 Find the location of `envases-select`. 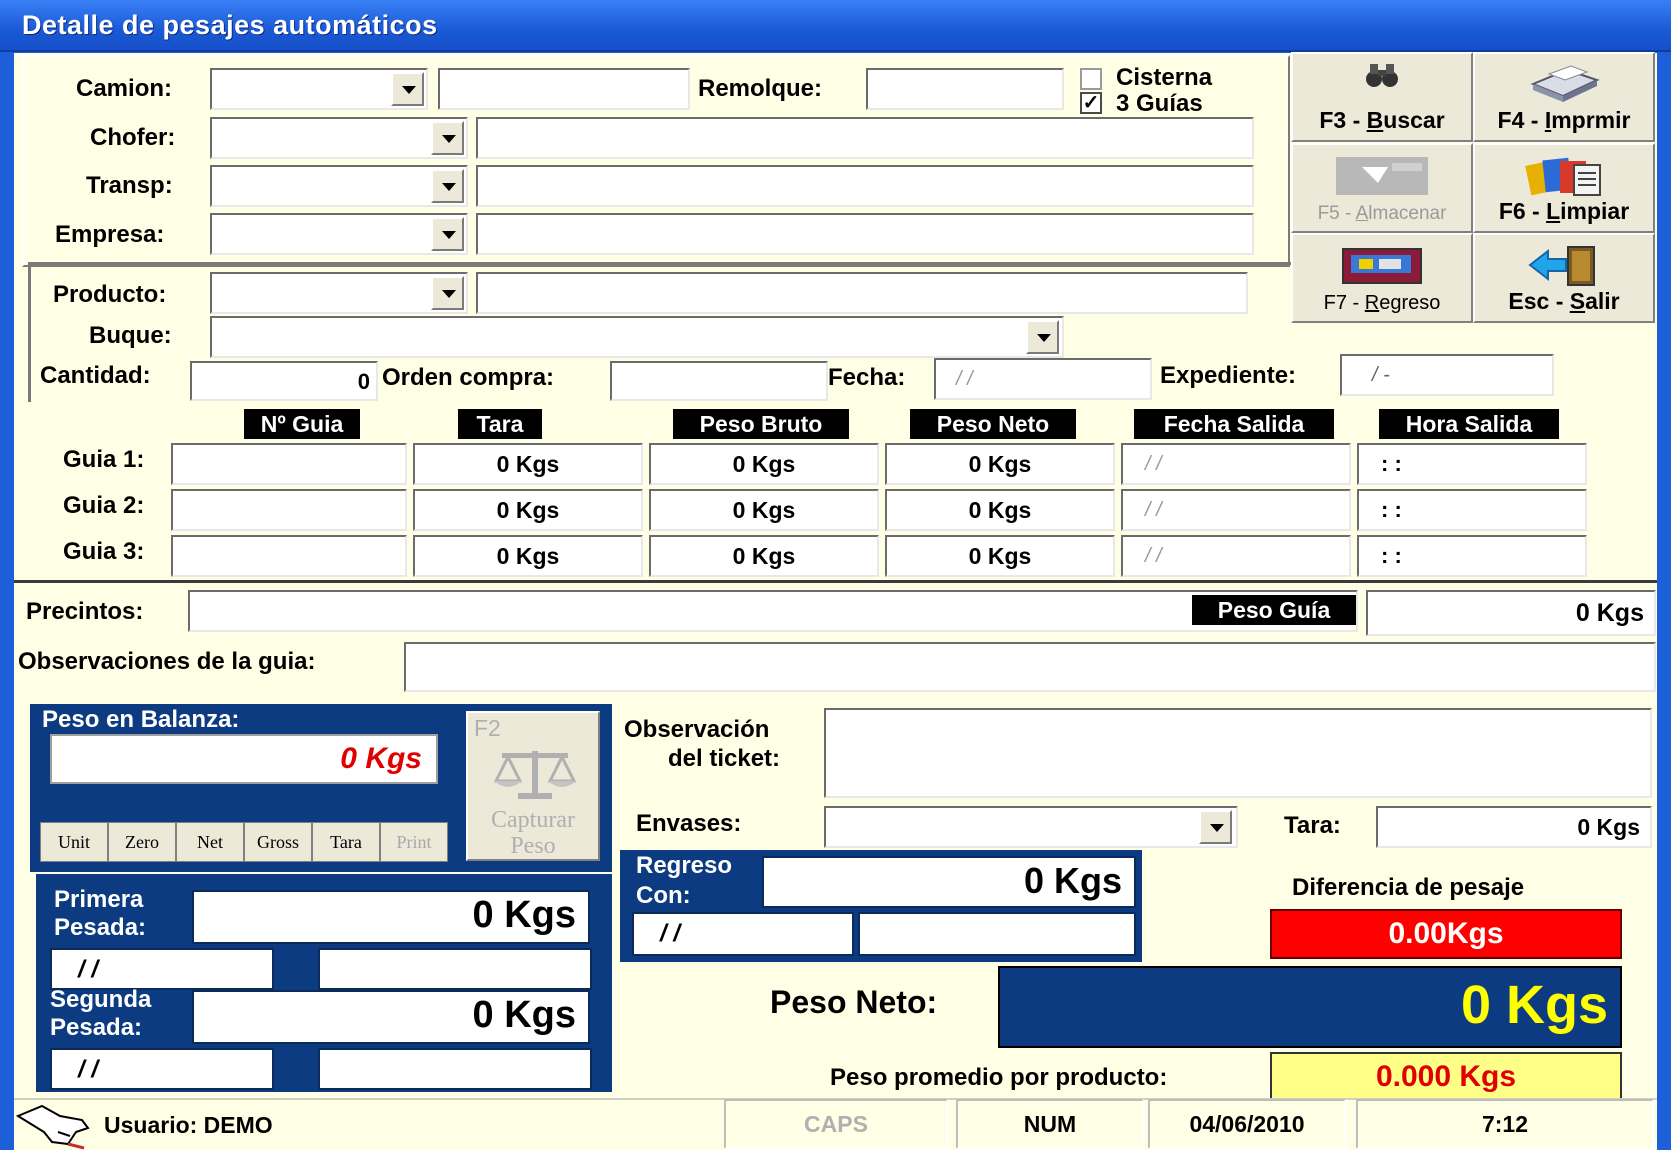

envases-select is located at coordinates (1031, 827).